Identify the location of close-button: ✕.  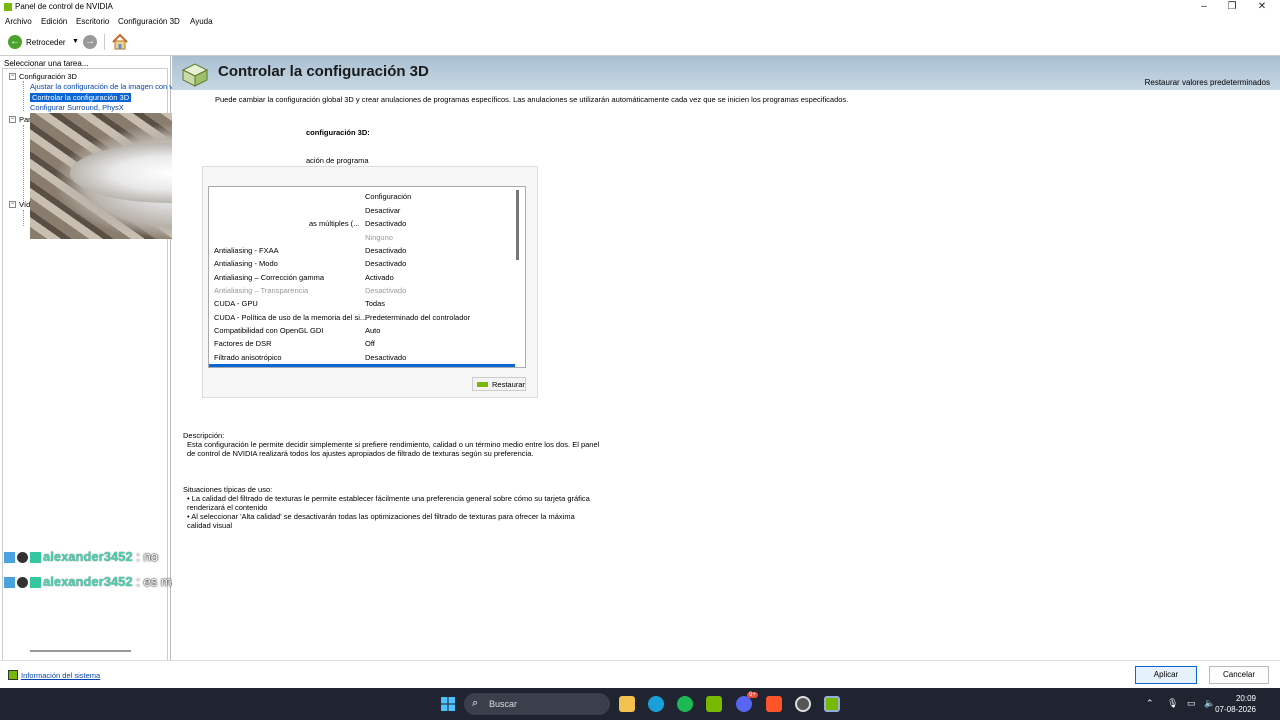
(1262, 6).